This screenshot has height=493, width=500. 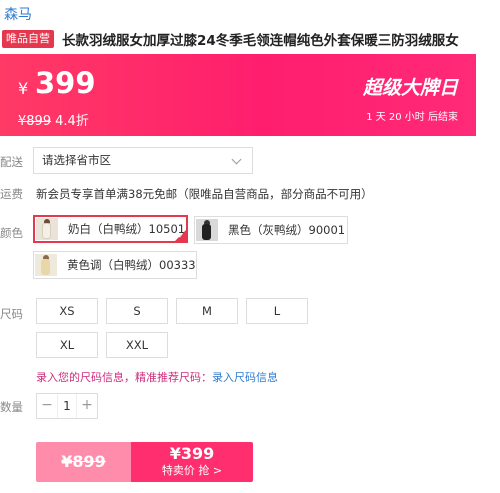 What do you see at coordinates (11, 233) in the screenshot?
I see `color-label: 颜色` at bounding box center [11, 233].